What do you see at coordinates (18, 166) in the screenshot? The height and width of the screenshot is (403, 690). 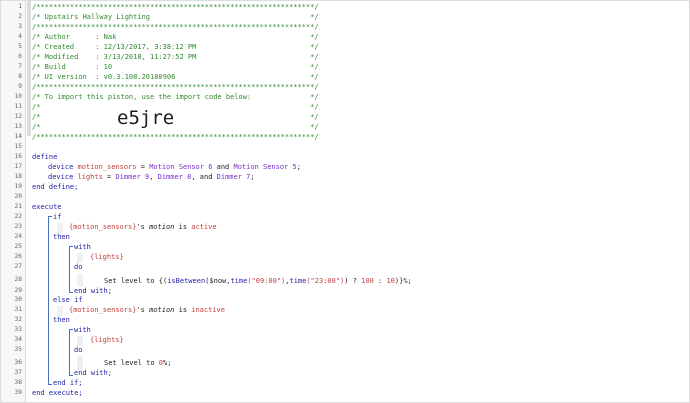 I see `line-number: 17` at bounding box center [18, 166].